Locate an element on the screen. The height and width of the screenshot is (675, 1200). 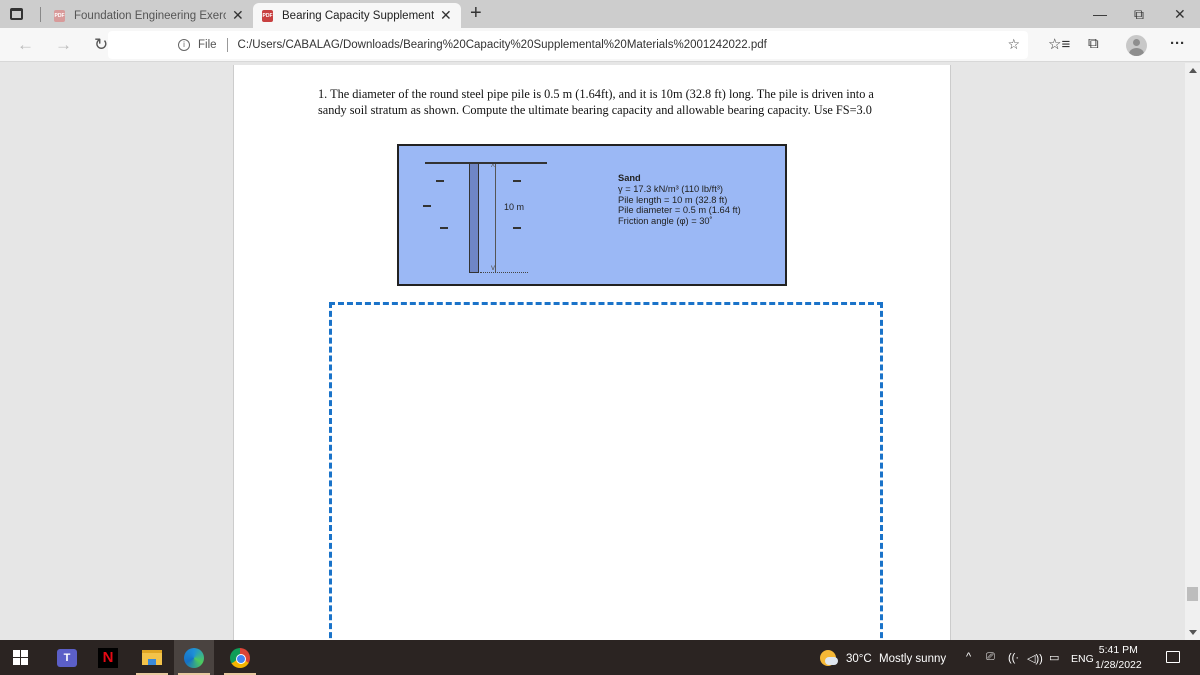
start-button is located at coordinates (20, 657).